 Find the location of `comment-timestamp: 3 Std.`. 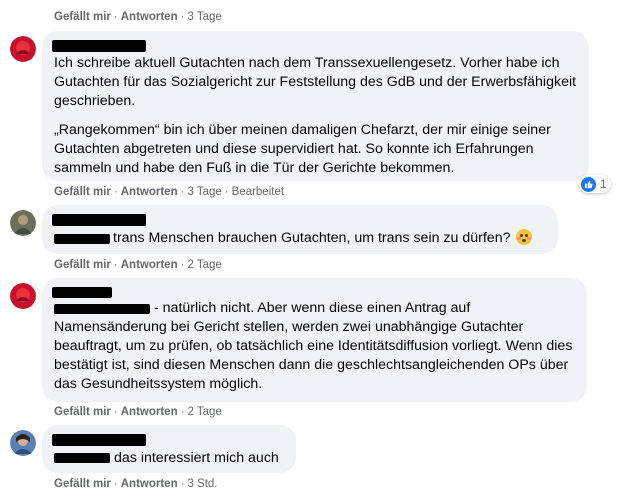

comment-timestamp: 3 Std. is located at coordinates (202, 484).